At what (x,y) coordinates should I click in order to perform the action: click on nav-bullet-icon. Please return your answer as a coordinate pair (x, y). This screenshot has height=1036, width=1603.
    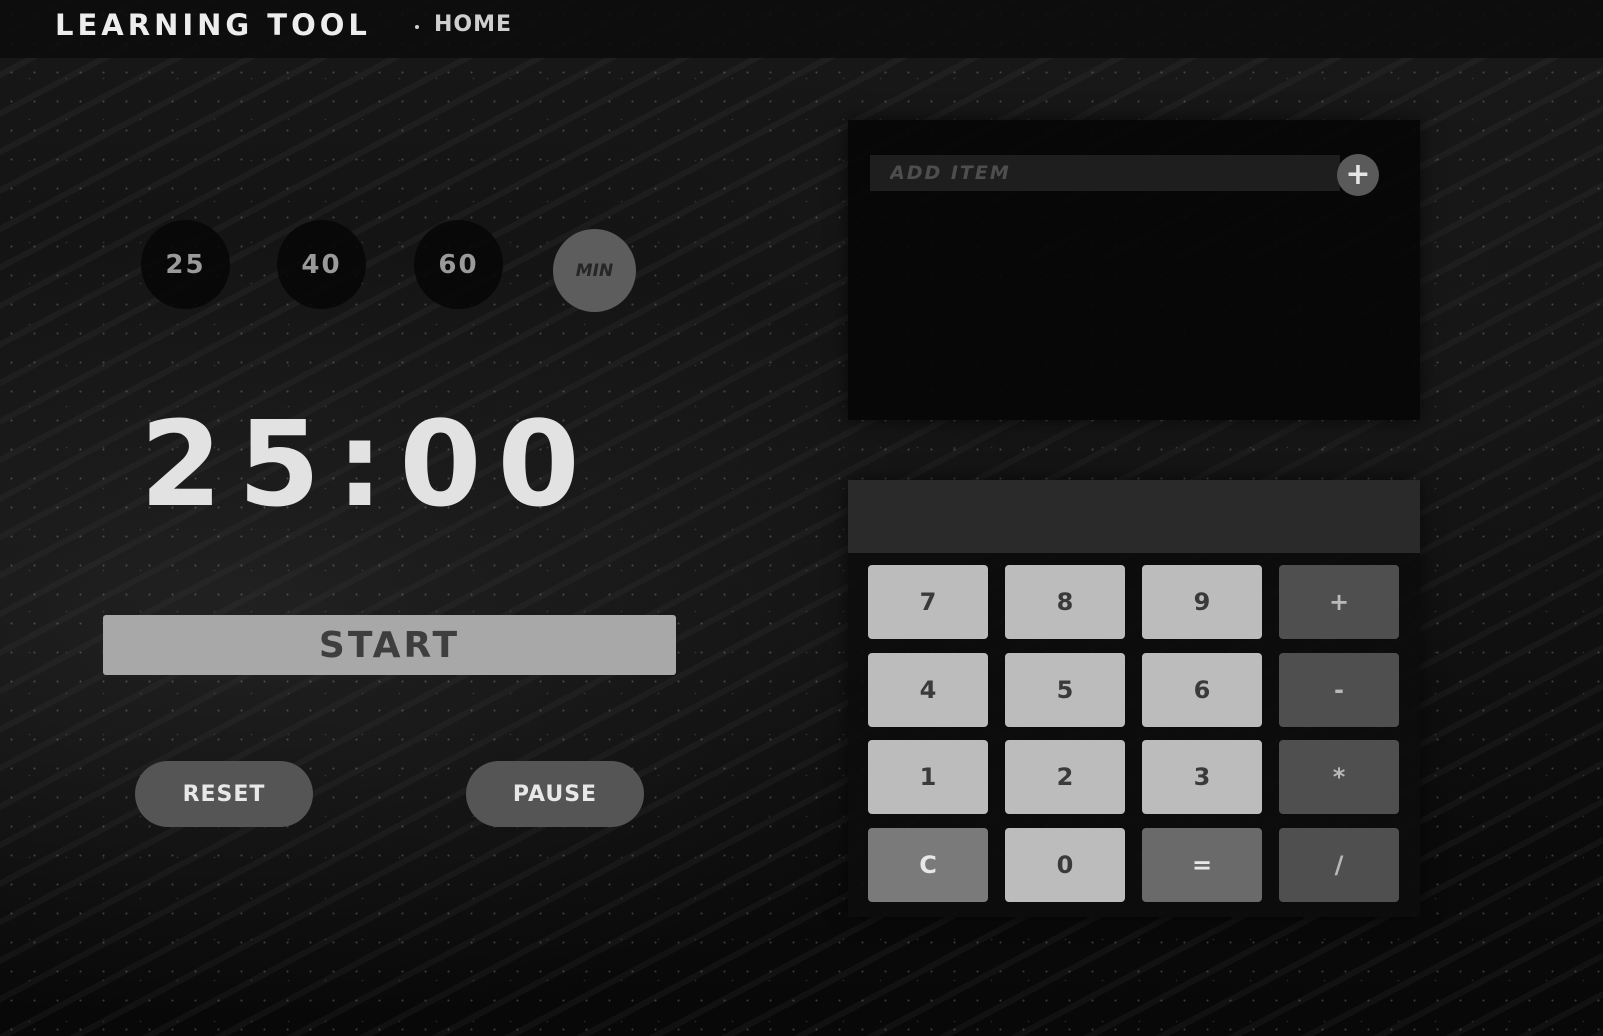
    Looking at the image, I should click on (417, 27).